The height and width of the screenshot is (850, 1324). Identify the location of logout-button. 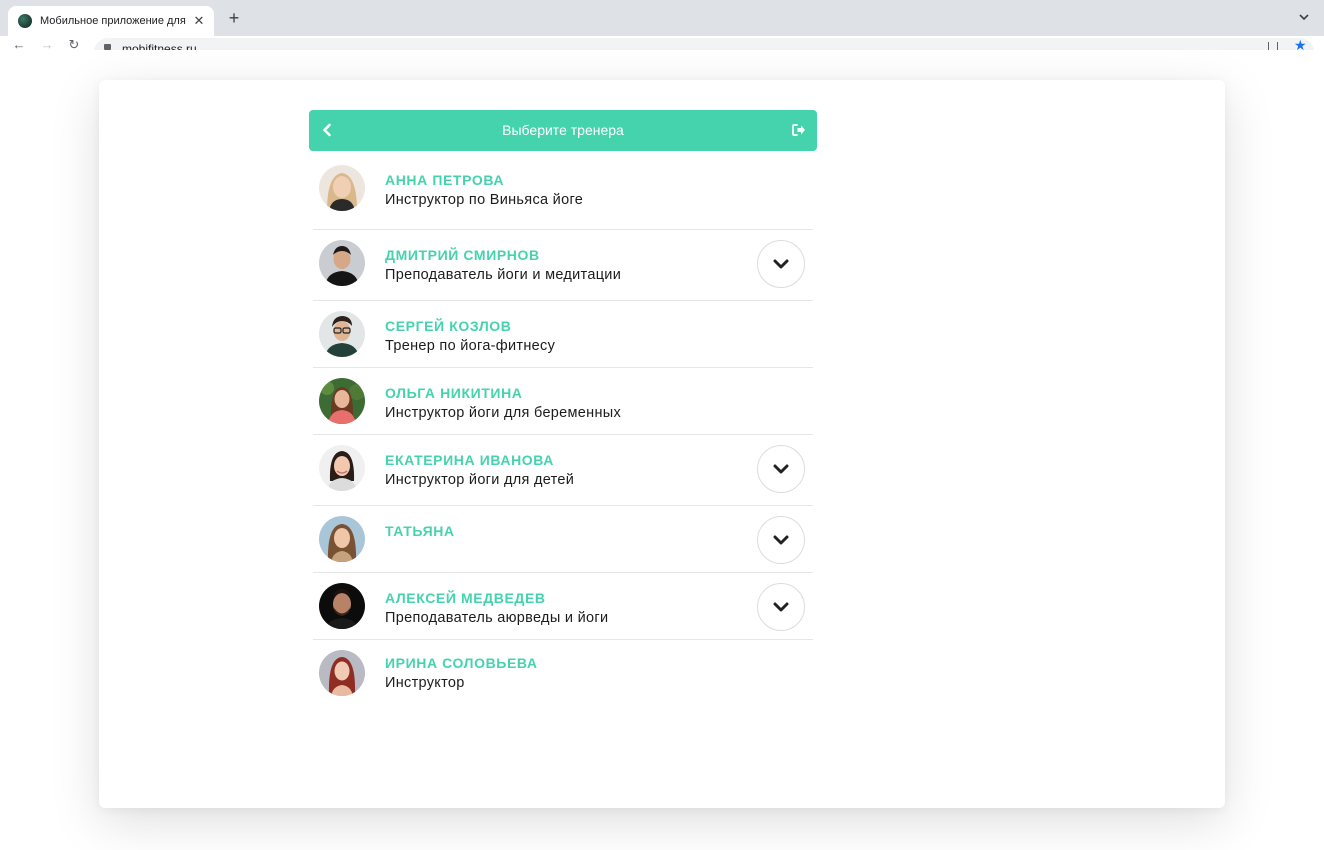
(799, 130).